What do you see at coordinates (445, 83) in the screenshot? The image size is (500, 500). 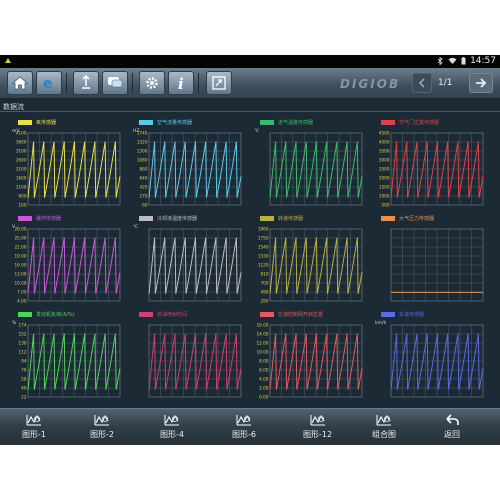 I see `page-indicator: 1/1` at bounding box center [445, 83].